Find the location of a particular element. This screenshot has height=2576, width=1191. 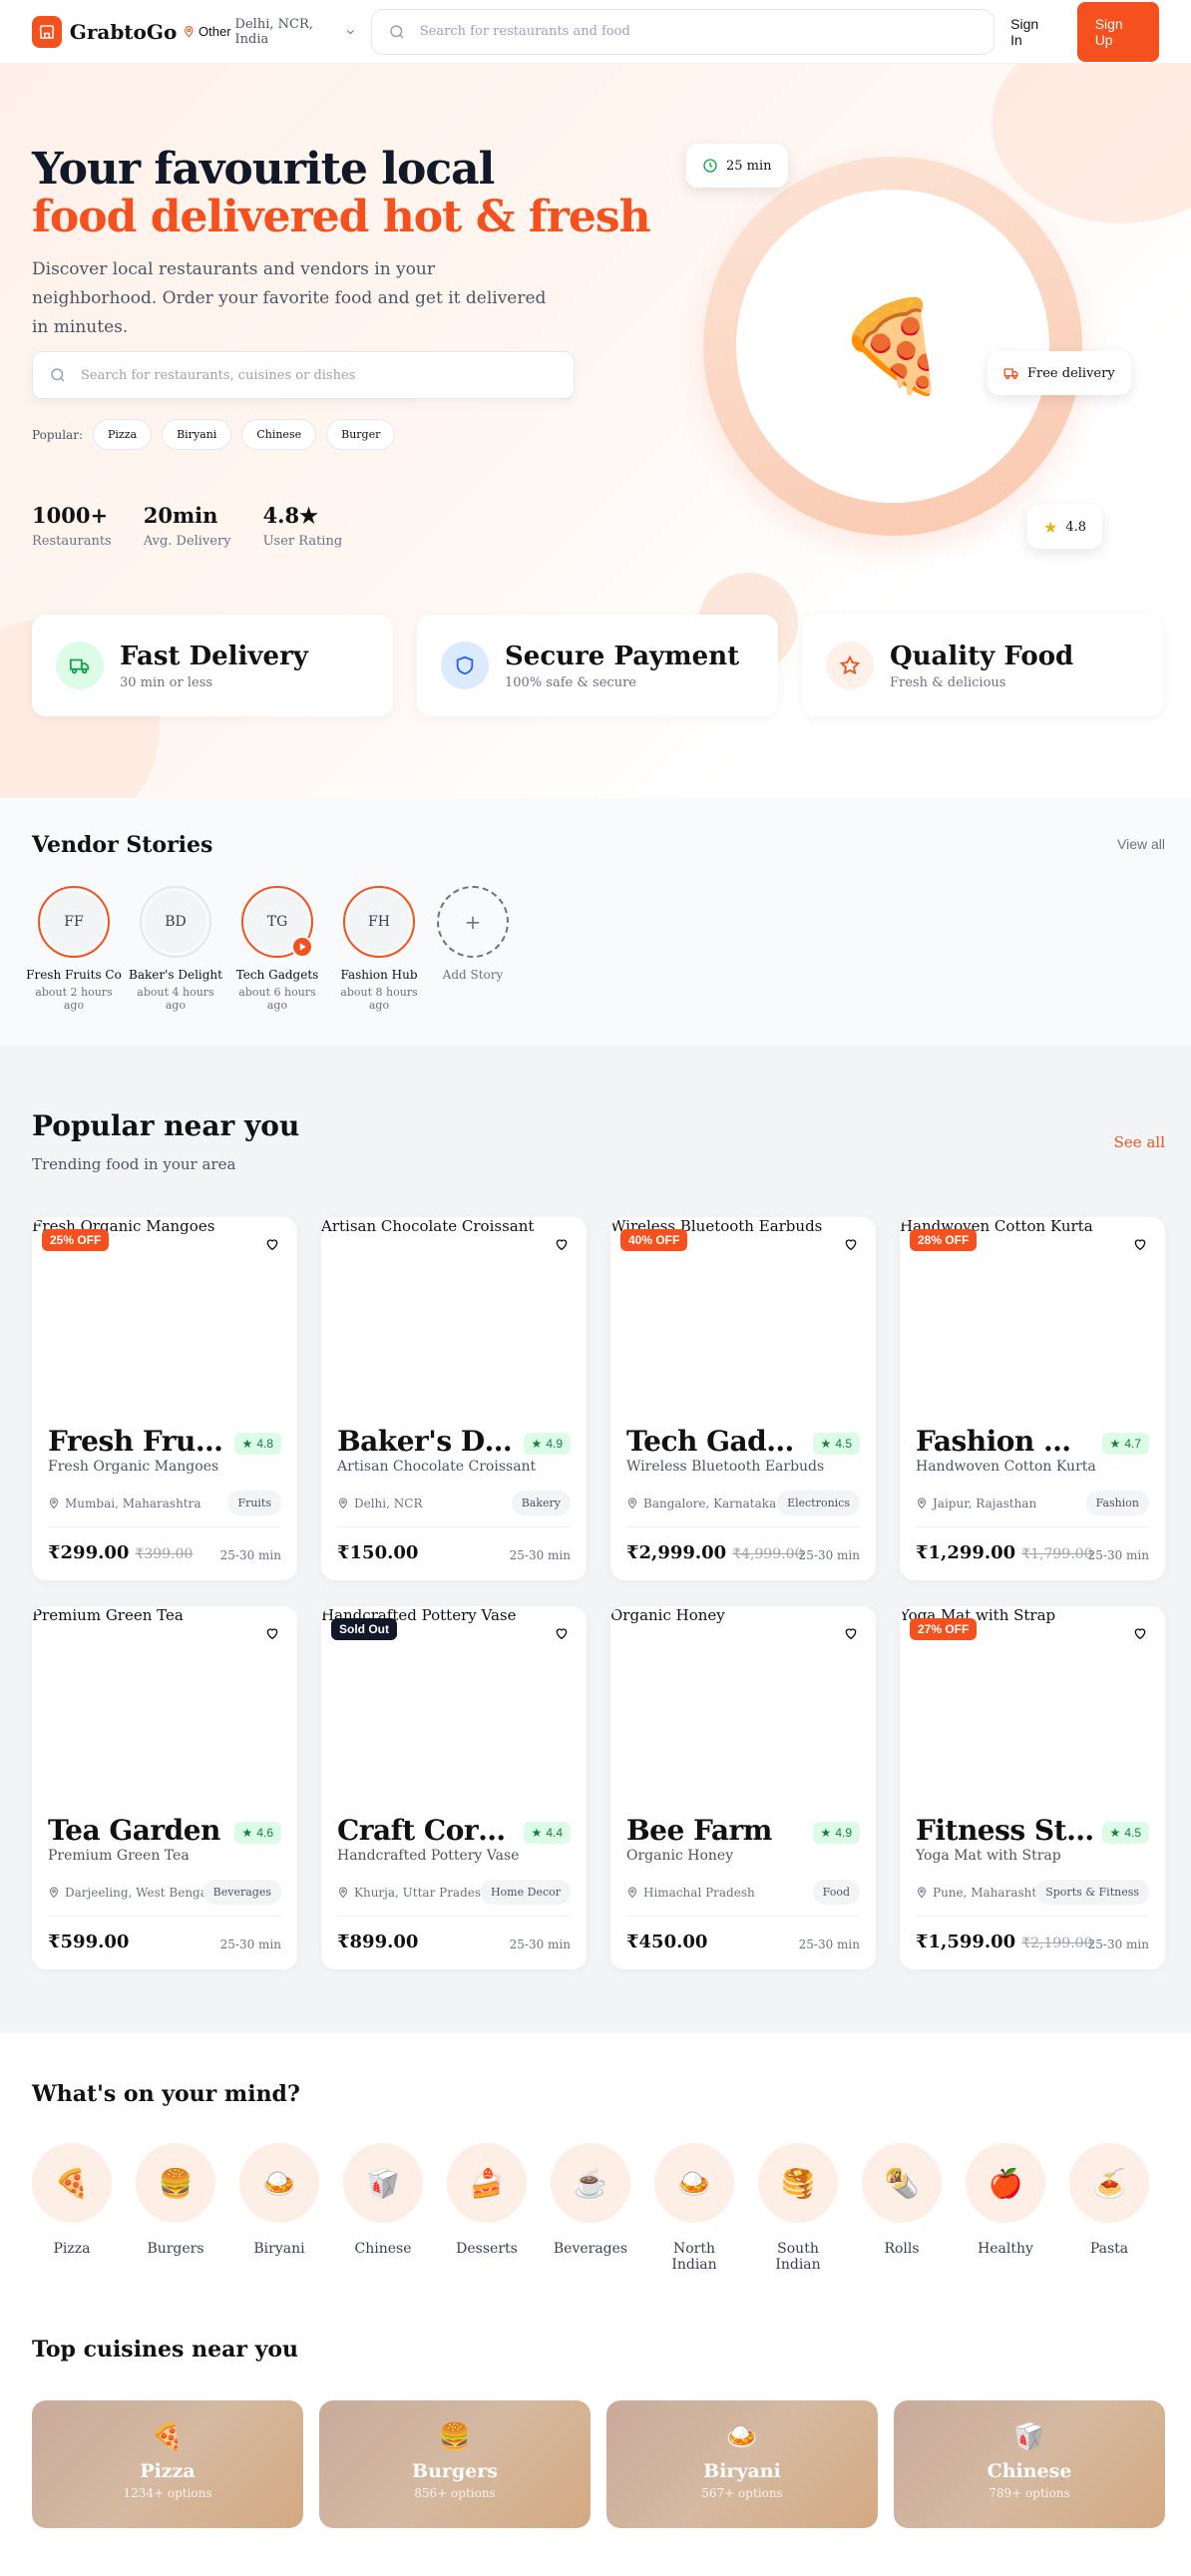

category-item-rolls: 🌯 Rolls is located at coordinates (902, 2200).